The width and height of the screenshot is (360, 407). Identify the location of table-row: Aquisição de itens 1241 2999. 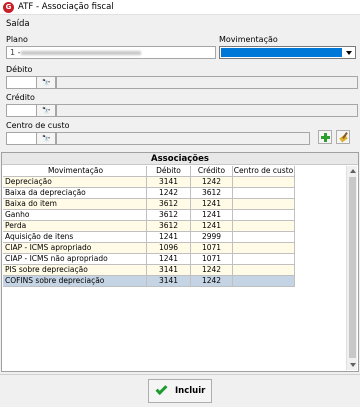
(149, 237).